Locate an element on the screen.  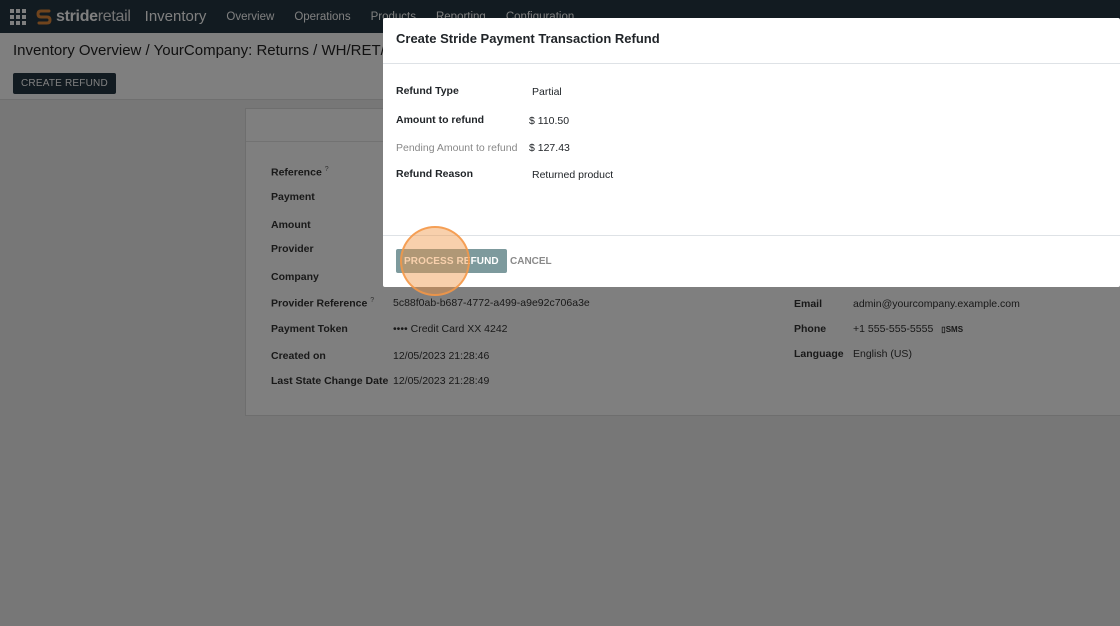
dialog-header: Create Stride Payment Transaction Refund is located at coordinates (751, 41).